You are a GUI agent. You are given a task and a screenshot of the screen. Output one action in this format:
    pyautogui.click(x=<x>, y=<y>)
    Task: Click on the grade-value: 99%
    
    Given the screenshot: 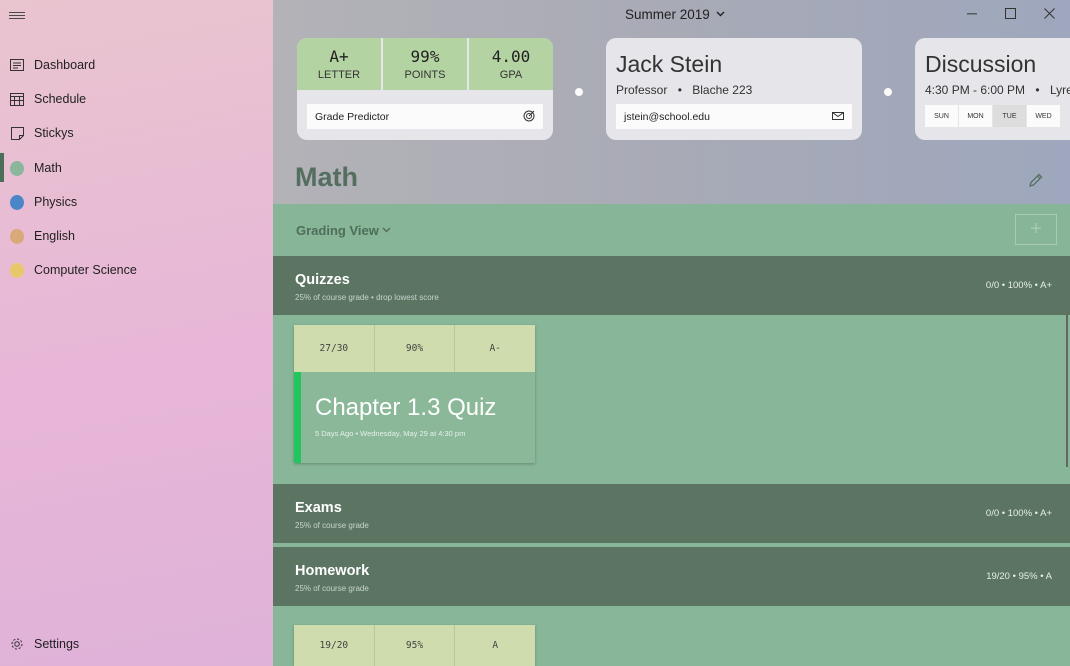 What is the action you would take?
    pyautogui.click(x=425, y=56)
    